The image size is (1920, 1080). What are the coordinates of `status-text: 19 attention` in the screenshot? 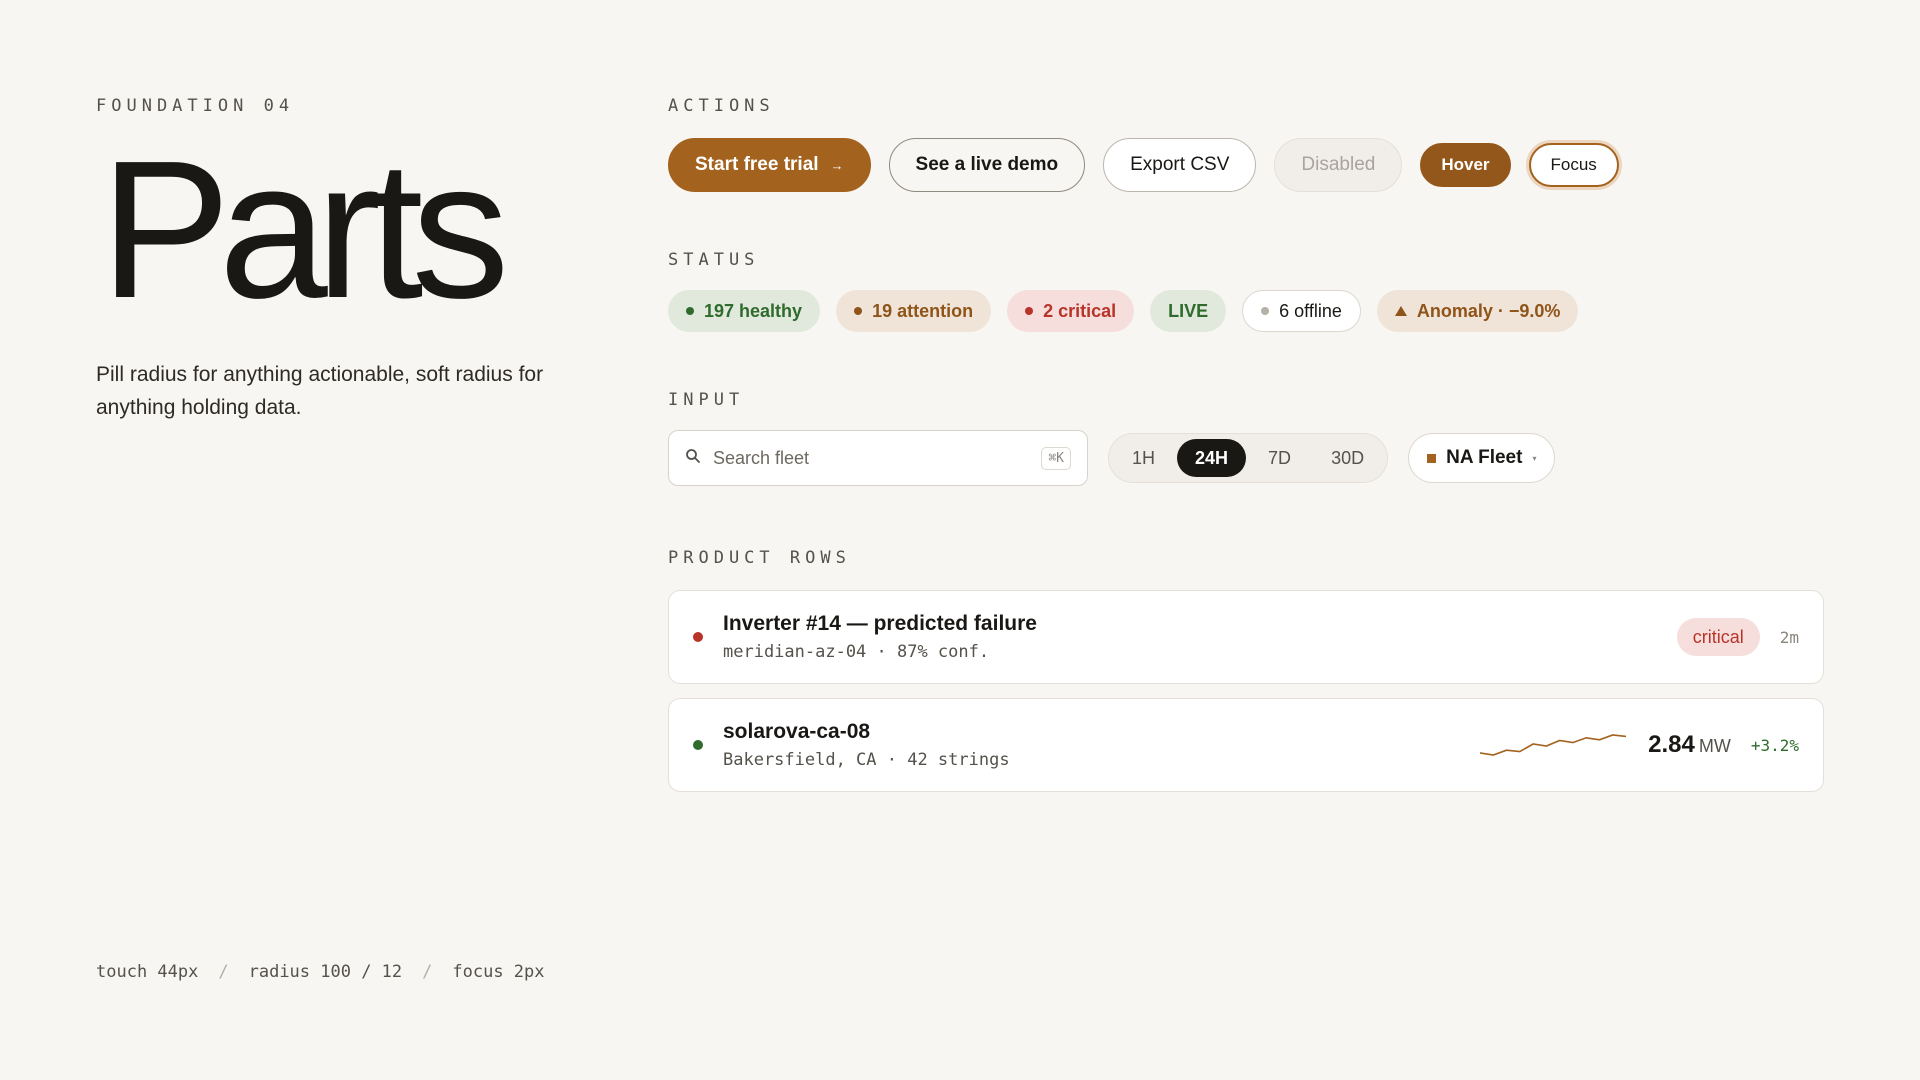 It's located at (923, 310).